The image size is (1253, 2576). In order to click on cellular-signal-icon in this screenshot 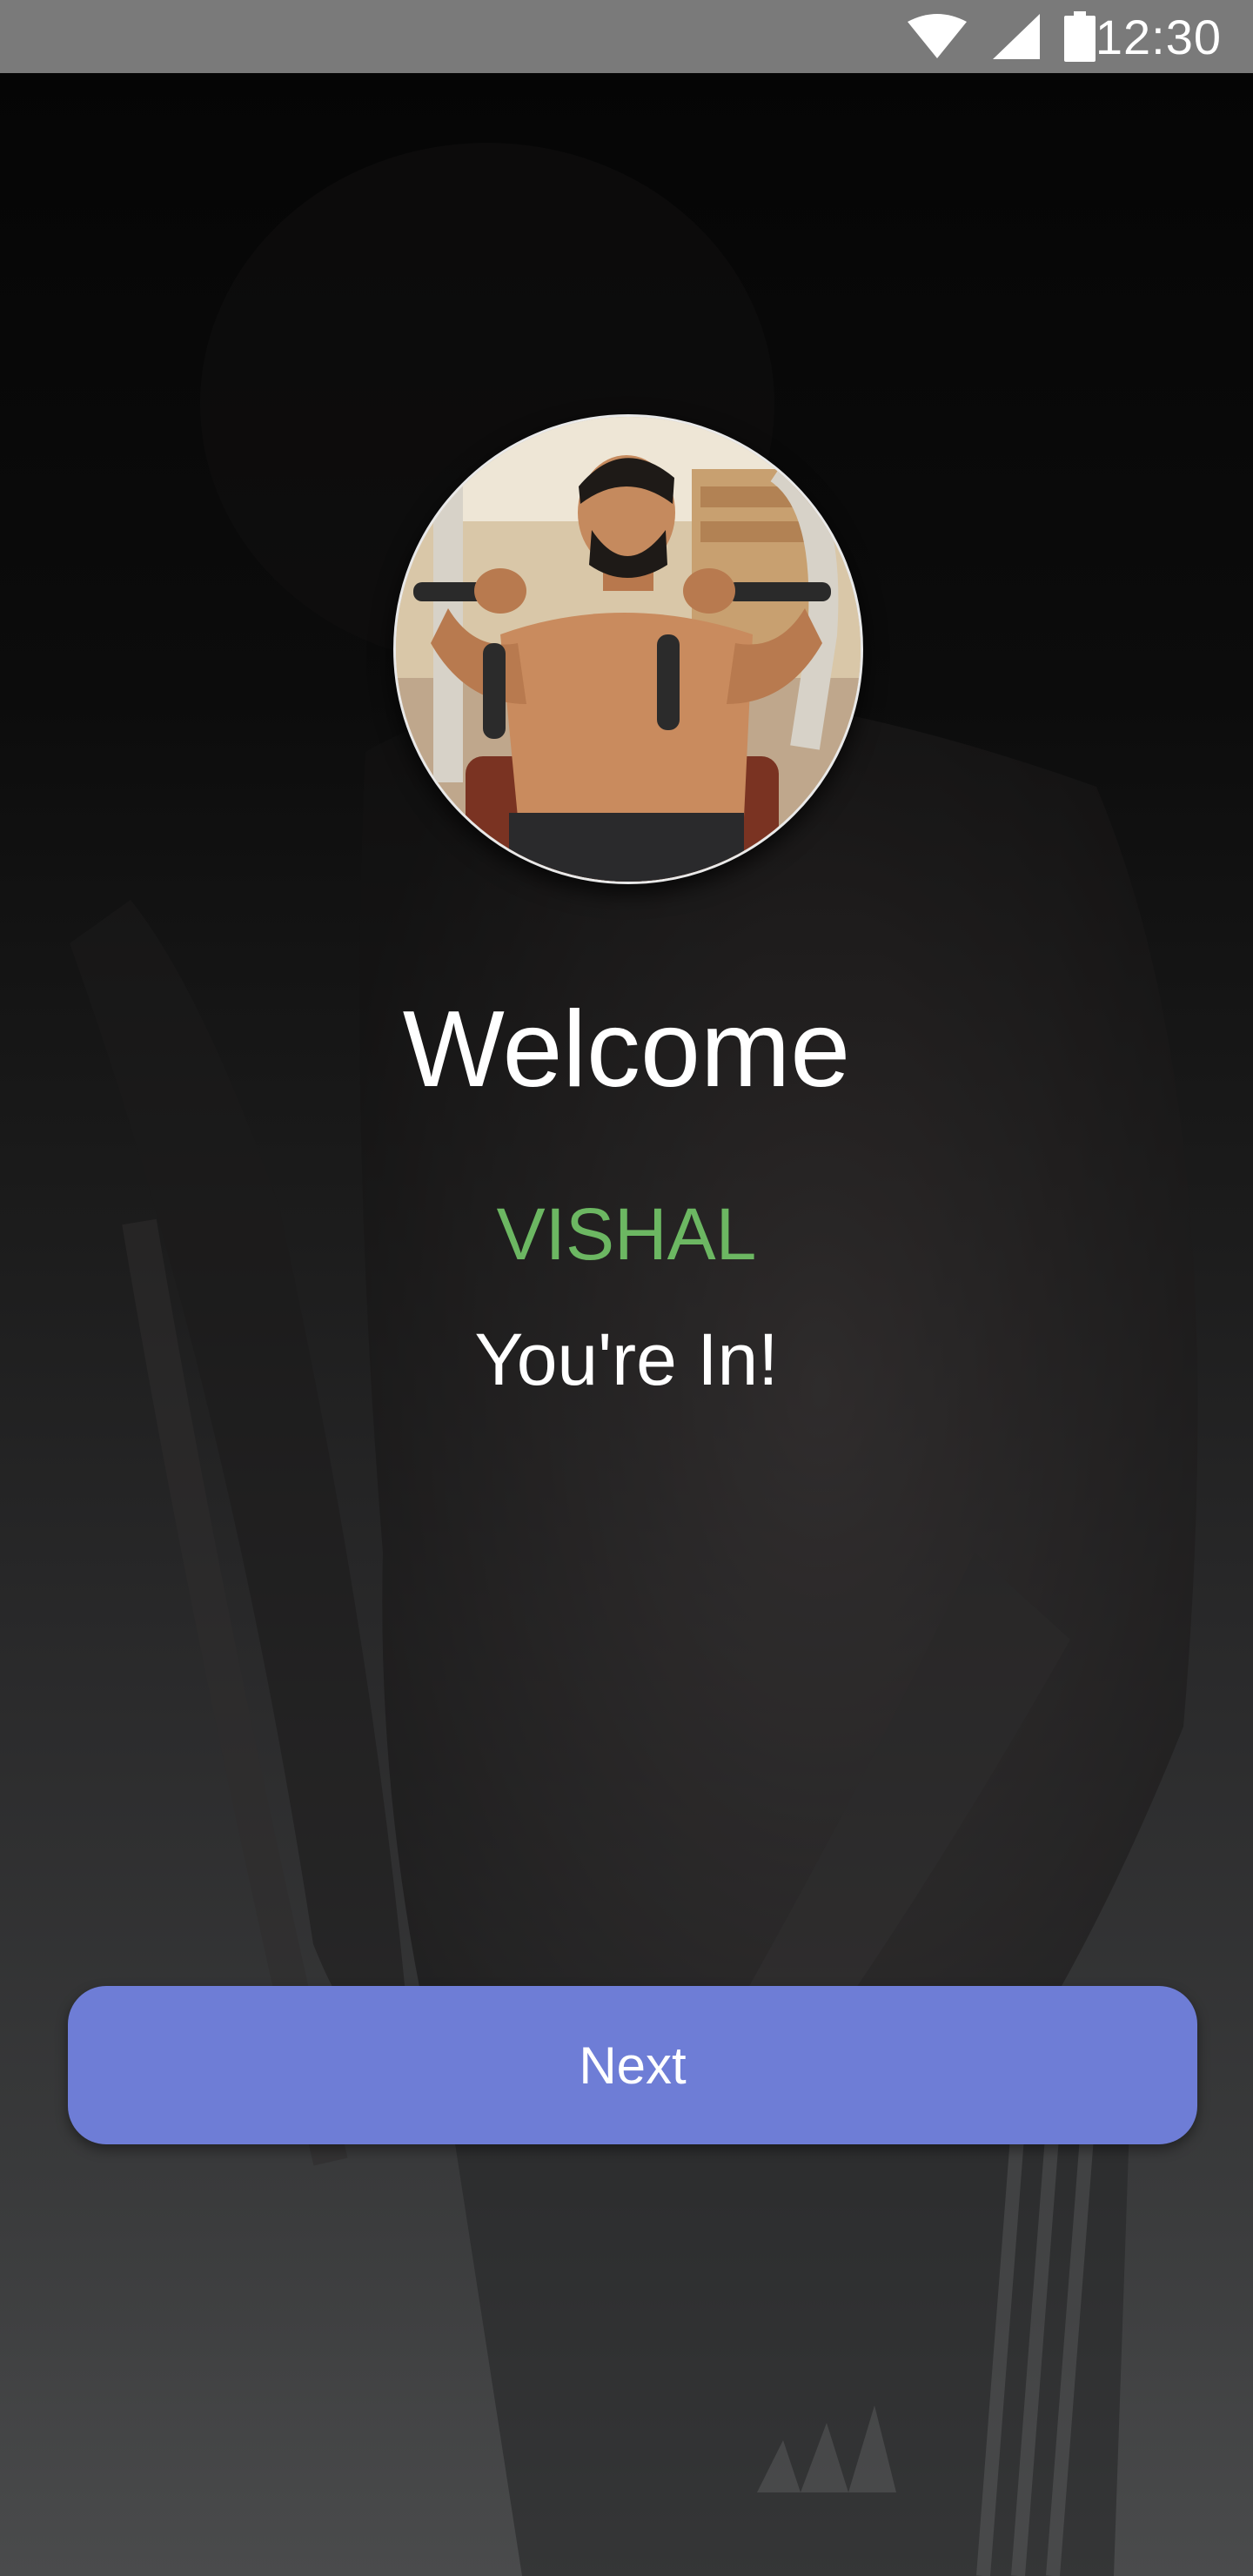, I will do `click(1016, 37)`.